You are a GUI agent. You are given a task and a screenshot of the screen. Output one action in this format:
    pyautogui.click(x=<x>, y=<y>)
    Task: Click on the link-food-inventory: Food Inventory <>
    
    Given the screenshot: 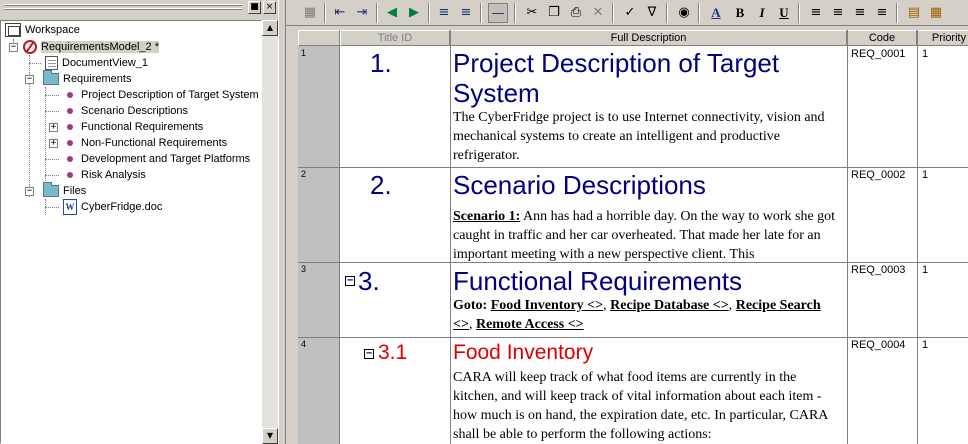 What is the action you would take?
    pyautogui.click(x=547, y=305)
    